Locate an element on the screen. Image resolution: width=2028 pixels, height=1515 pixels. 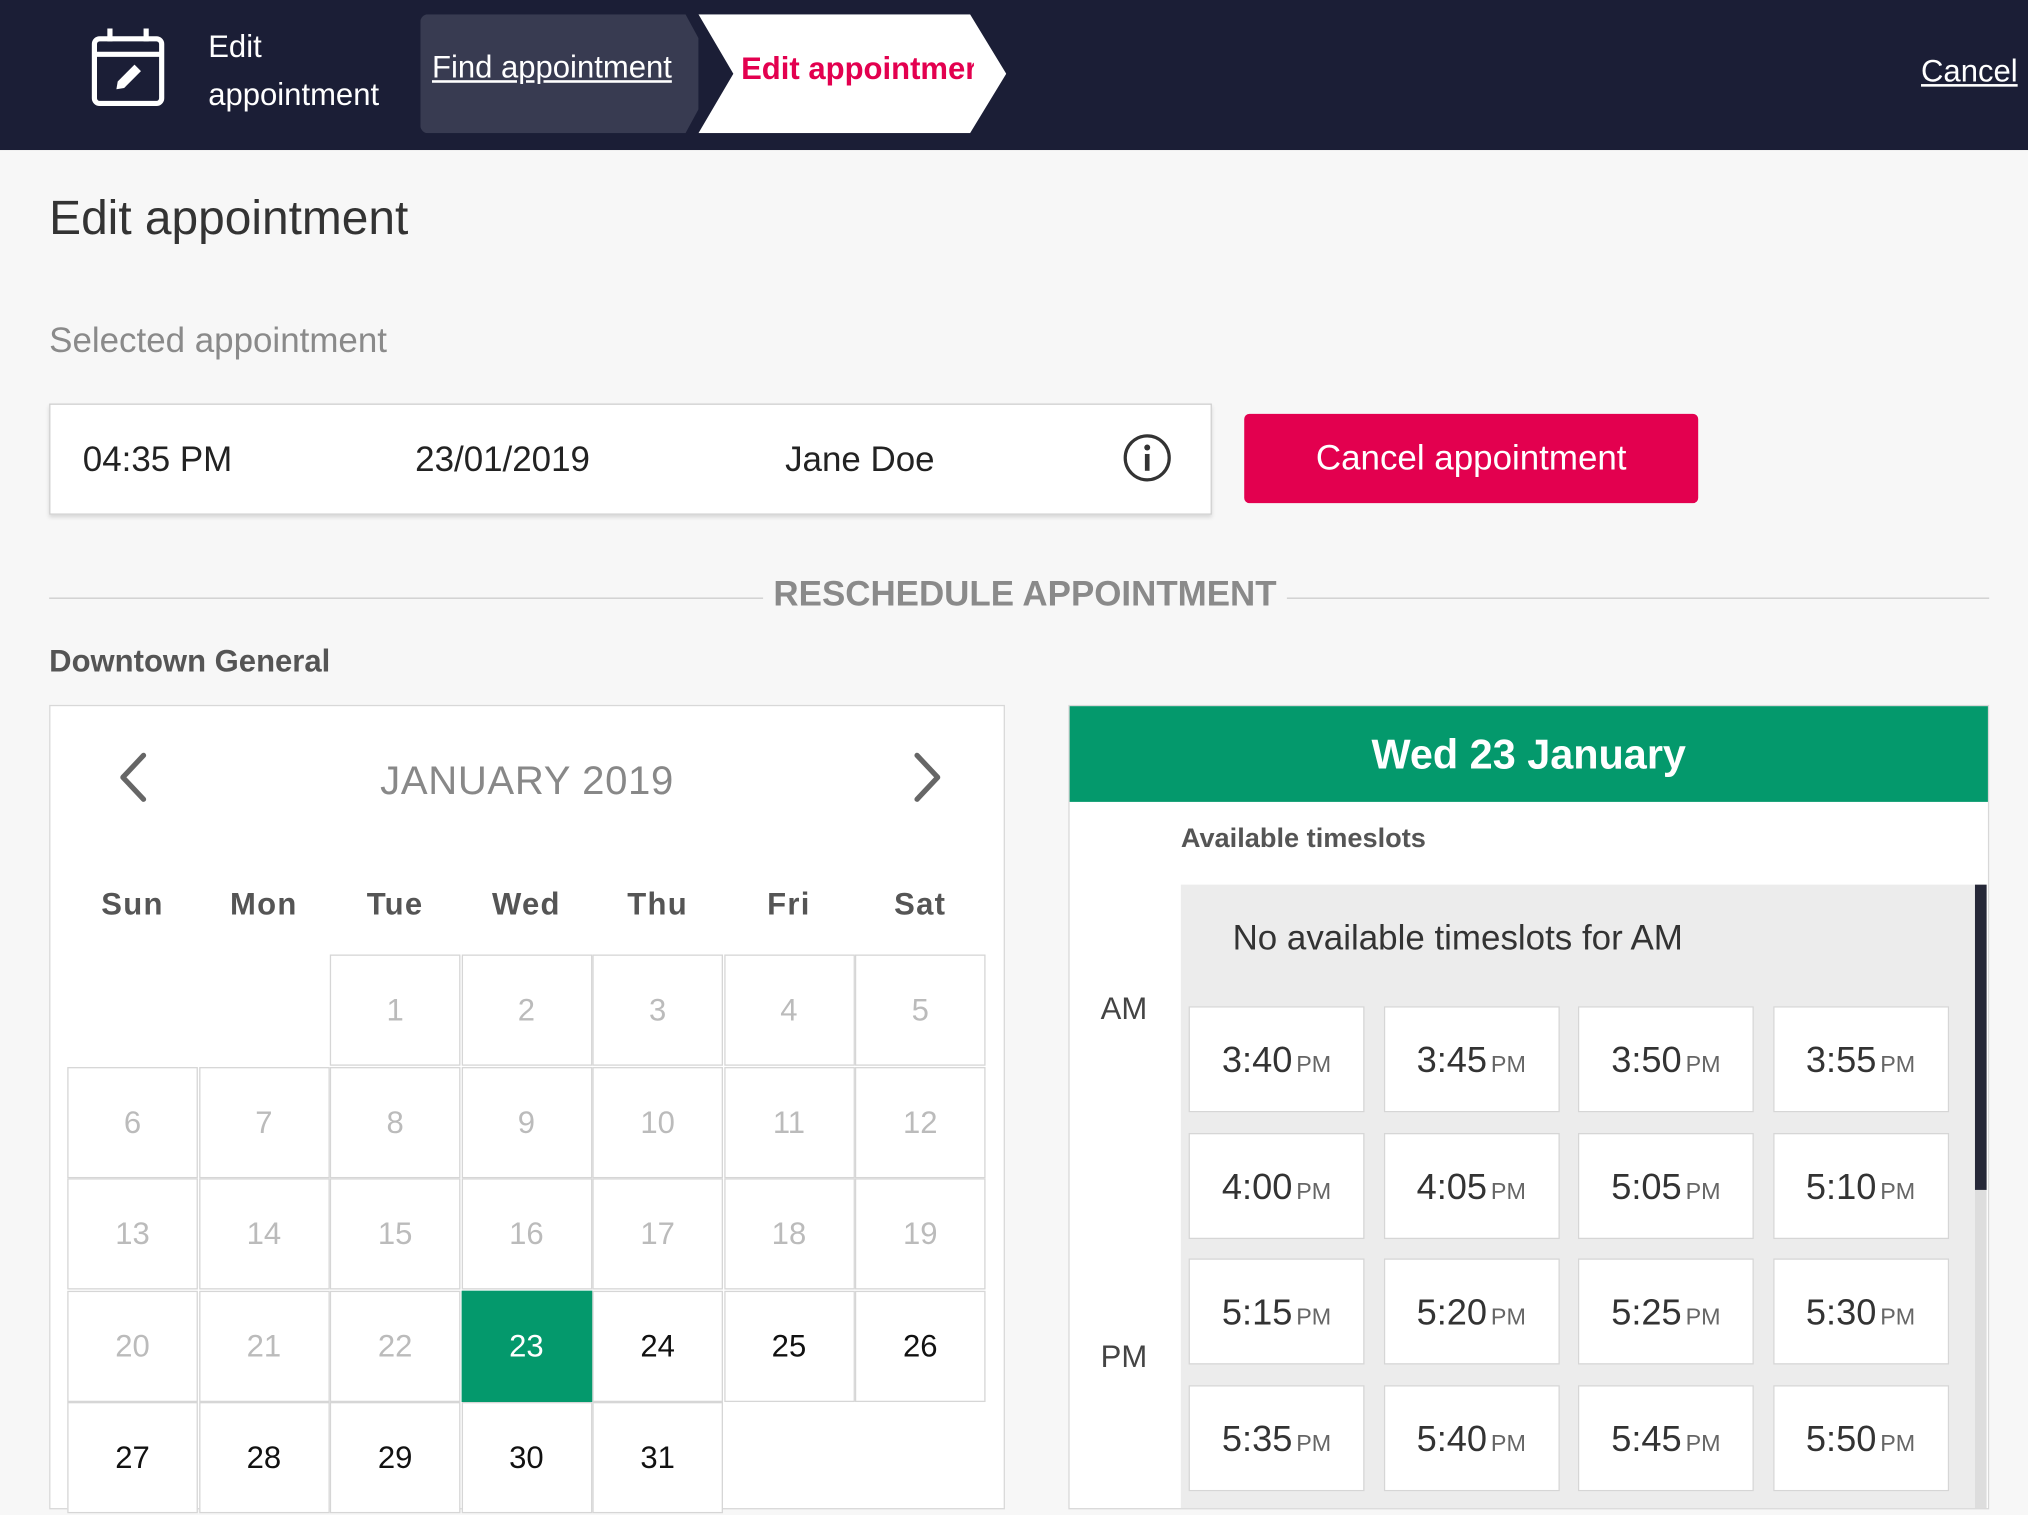
calendar-day: 13 is located at coordinates (132, 1234).